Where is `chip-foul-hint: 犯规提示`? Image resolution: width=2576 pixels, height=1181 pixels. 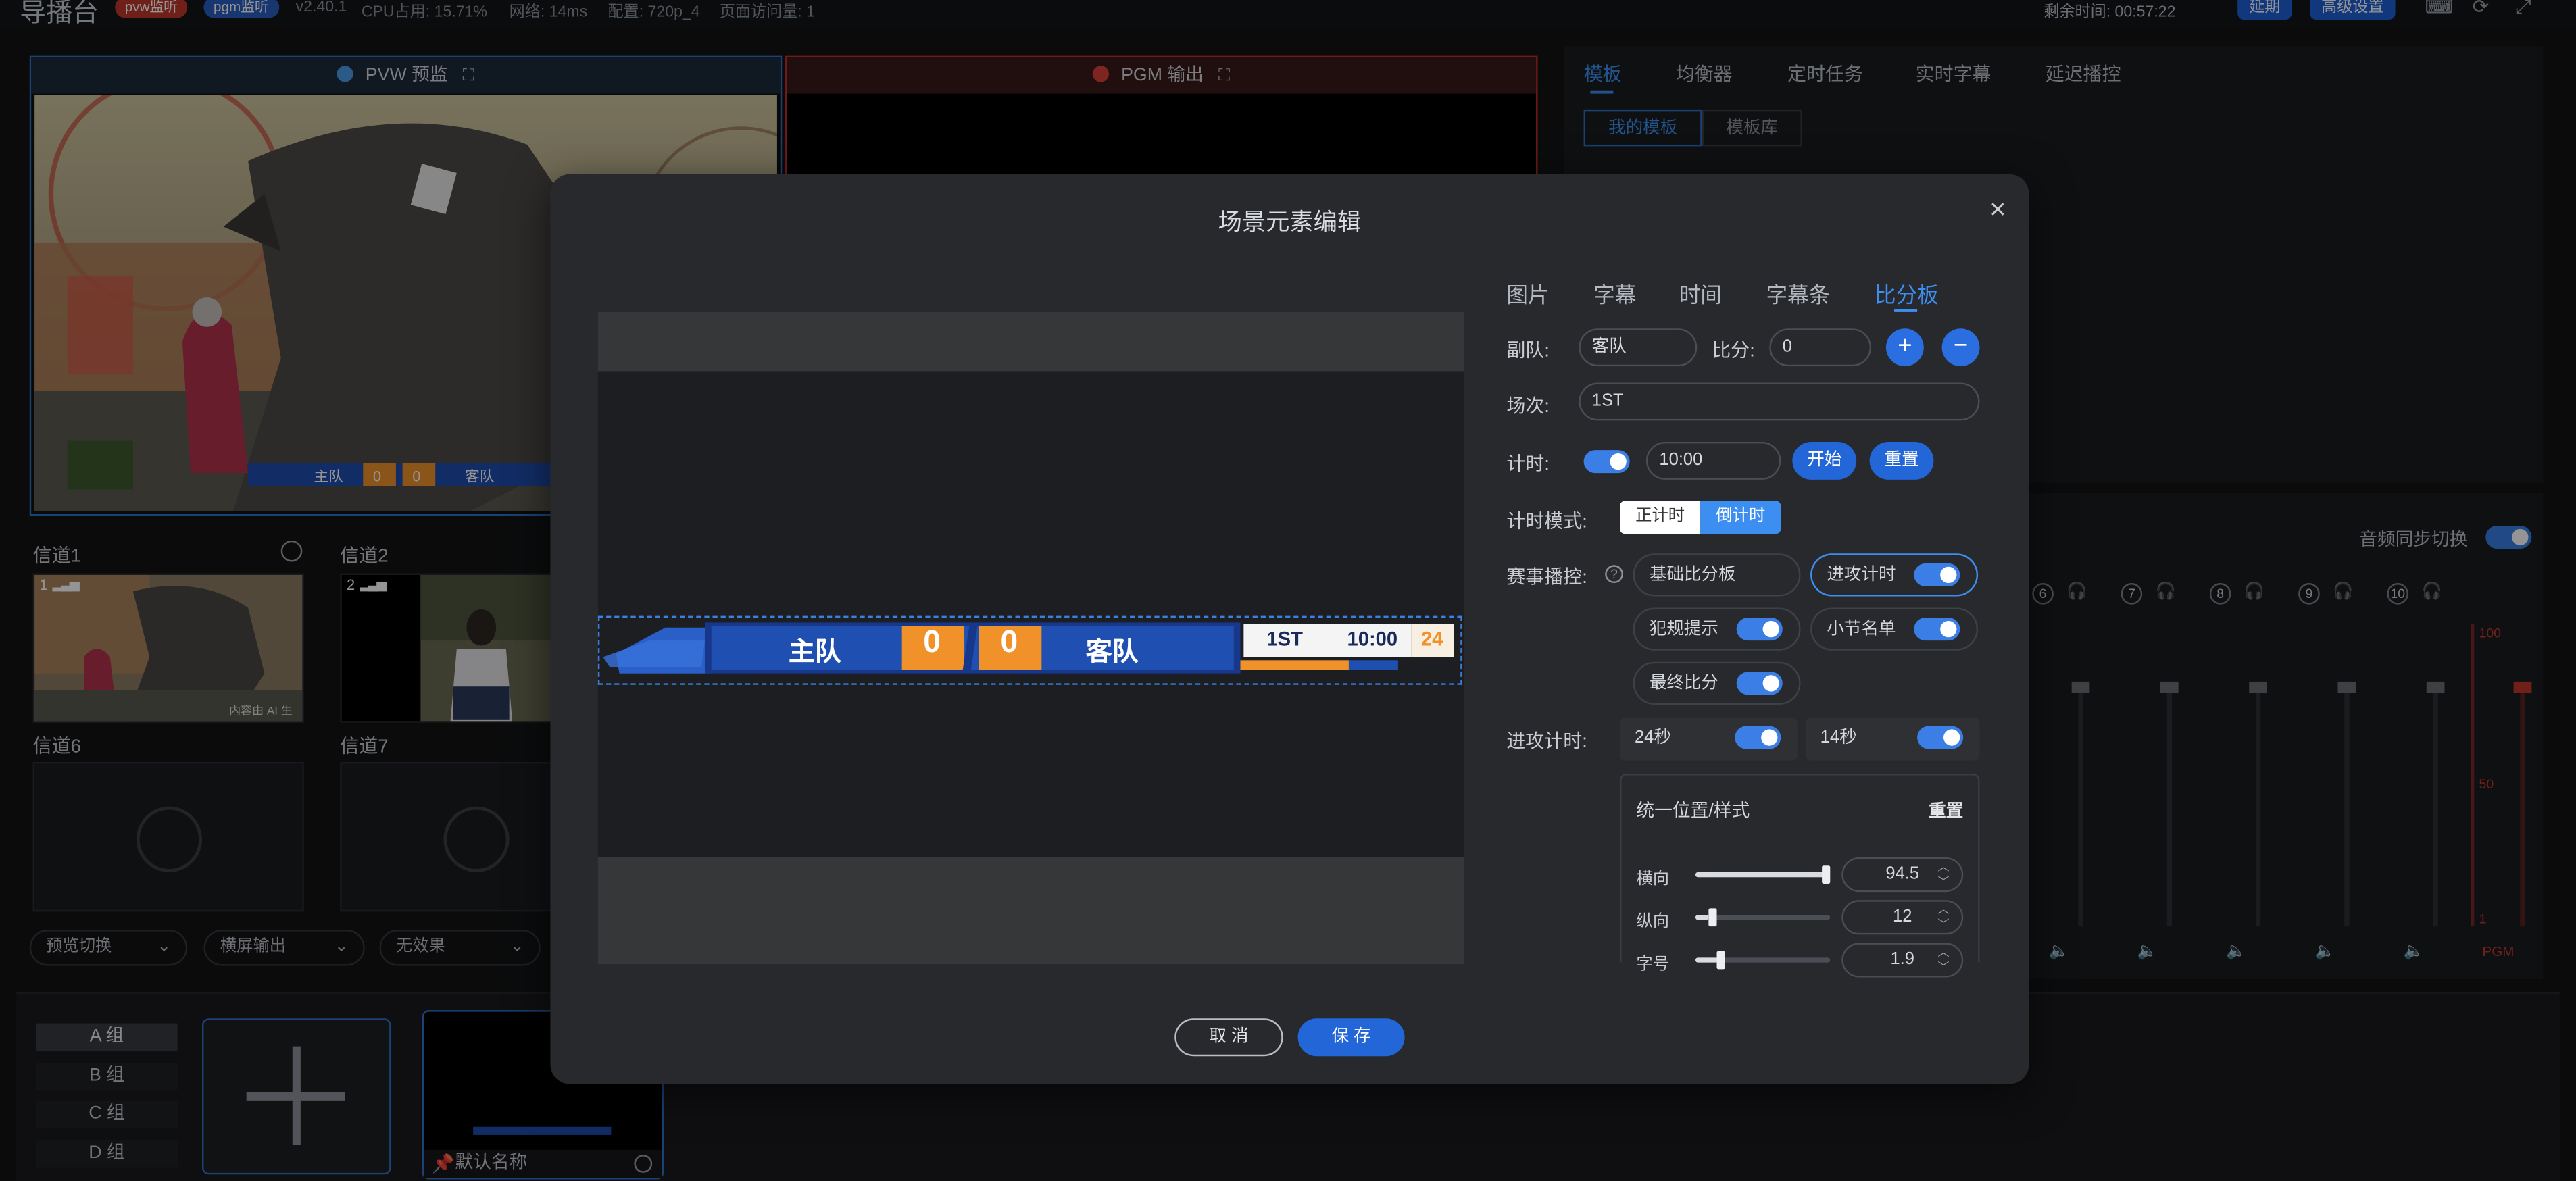 chip-foul-hint: 犯规提示 is located at coordinates (1717, 629).